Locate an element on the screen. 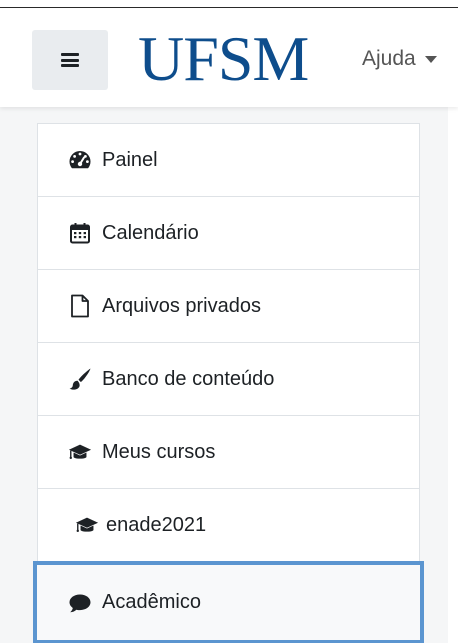 This screenshot has height=643, width=458. dashboard-icon is located at coordinates (80, 160).